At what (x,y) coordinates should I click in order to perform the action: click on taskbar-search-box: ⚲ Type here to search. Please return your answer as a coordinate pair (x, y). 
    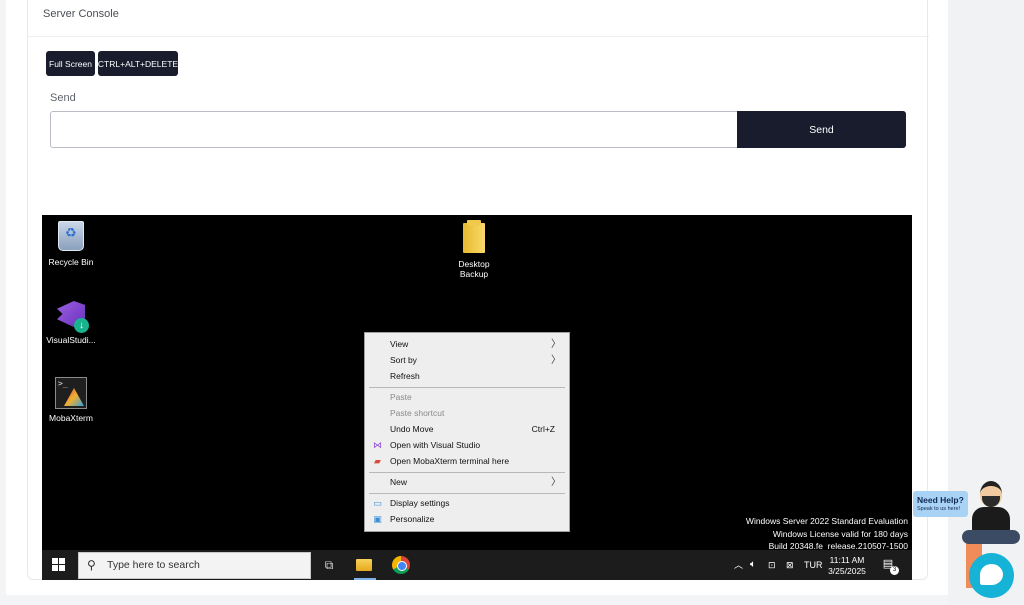
    Looking at the image, I should click on (194, 565).